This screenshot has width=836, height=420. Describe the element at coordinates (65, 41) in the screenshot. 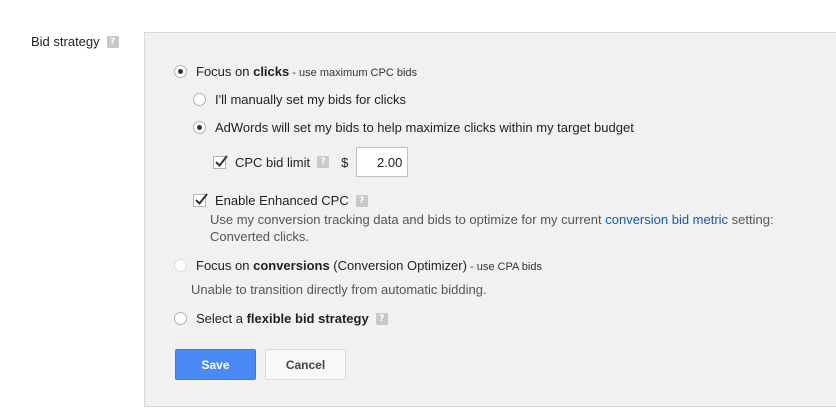

I see `bid-strategy-title: Bid strategy` at that location.